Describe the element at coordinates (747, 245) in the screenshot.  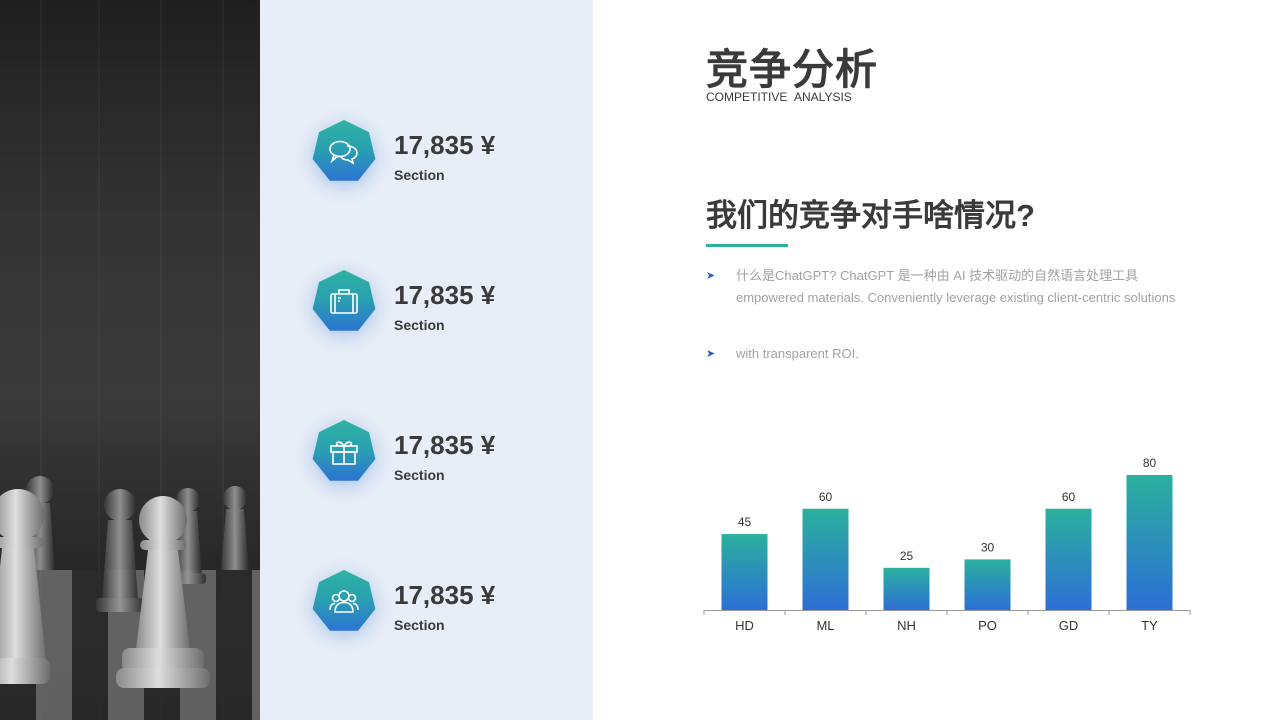
I see `heading-underline` at that location.